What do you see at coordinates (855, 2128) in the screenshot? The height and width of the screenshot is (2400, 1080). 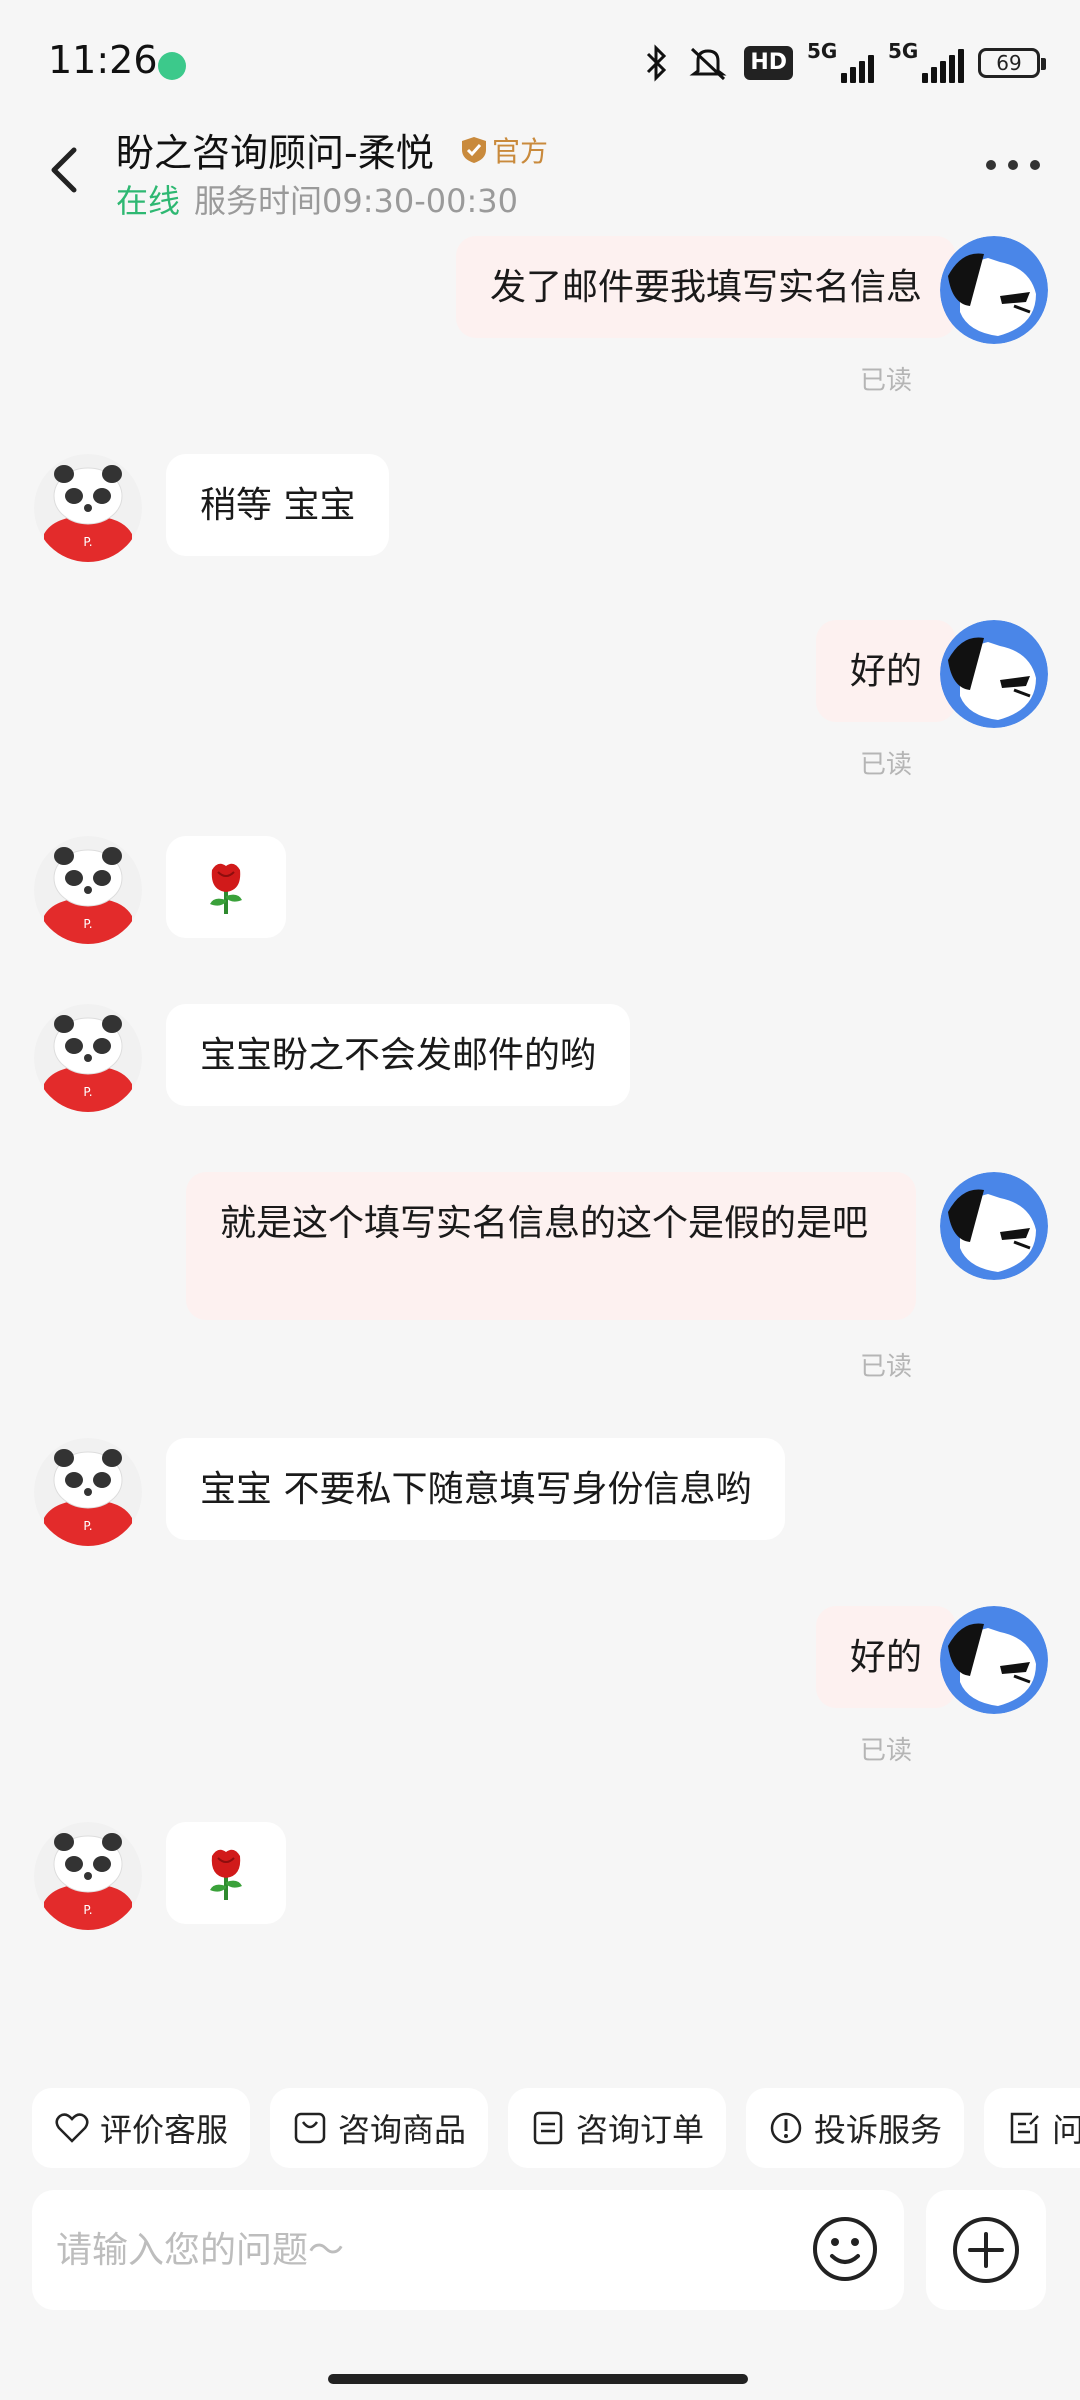 I see `complaint-button: 投诉服务` at bounding box center [855, 2128].